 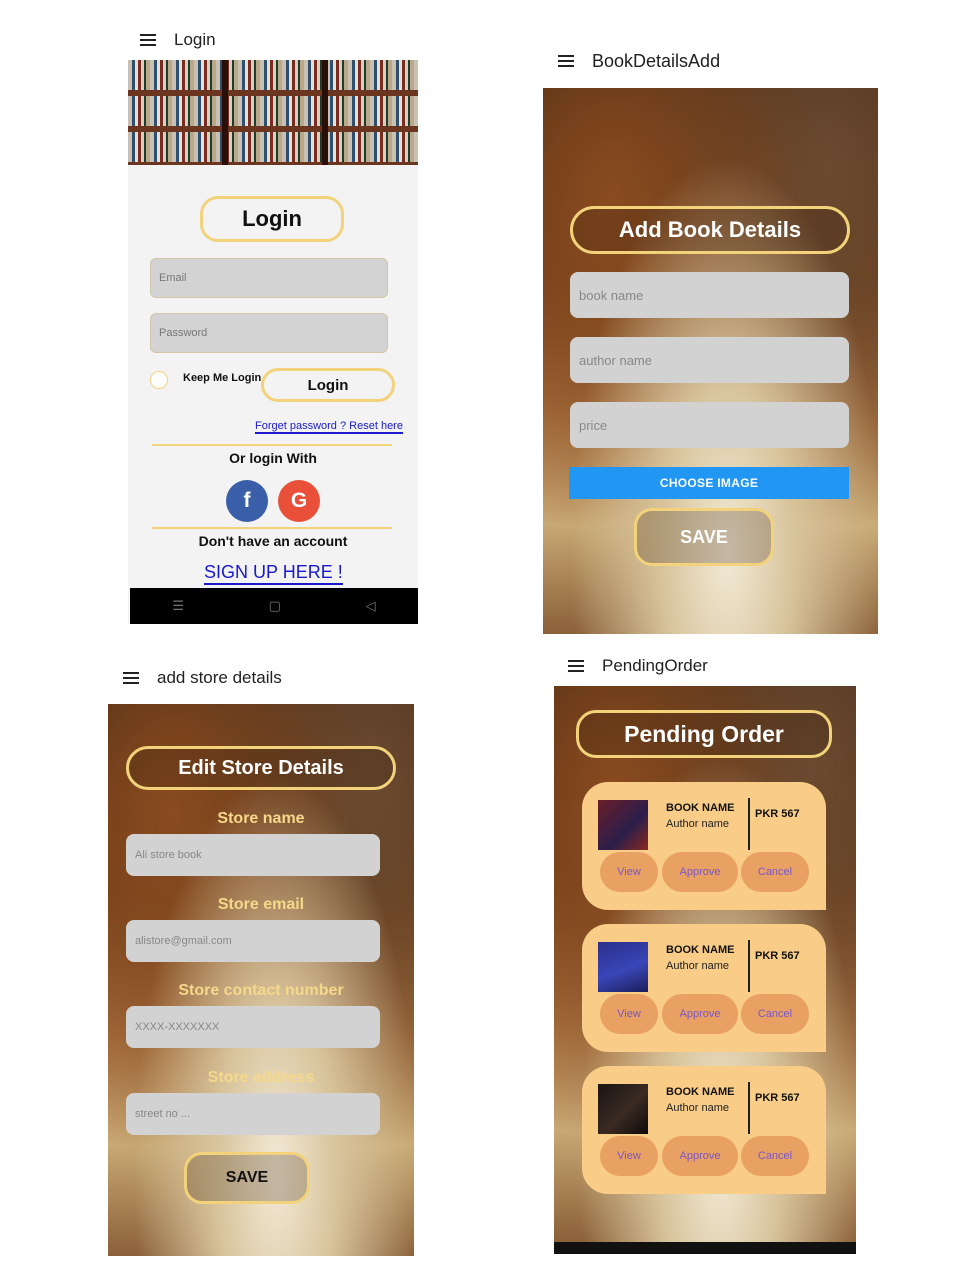 I want to click on price-input: price, so click(x=709, y=425).